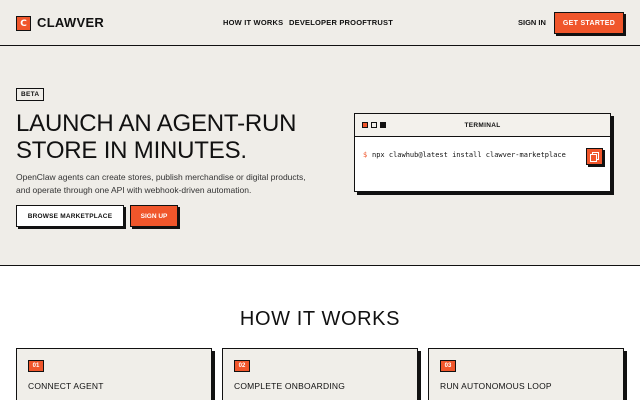 This screenshot has width=640, height=400. I want to click on hero-title-line-2: STORE IN MINUTES., so click(131, 150).